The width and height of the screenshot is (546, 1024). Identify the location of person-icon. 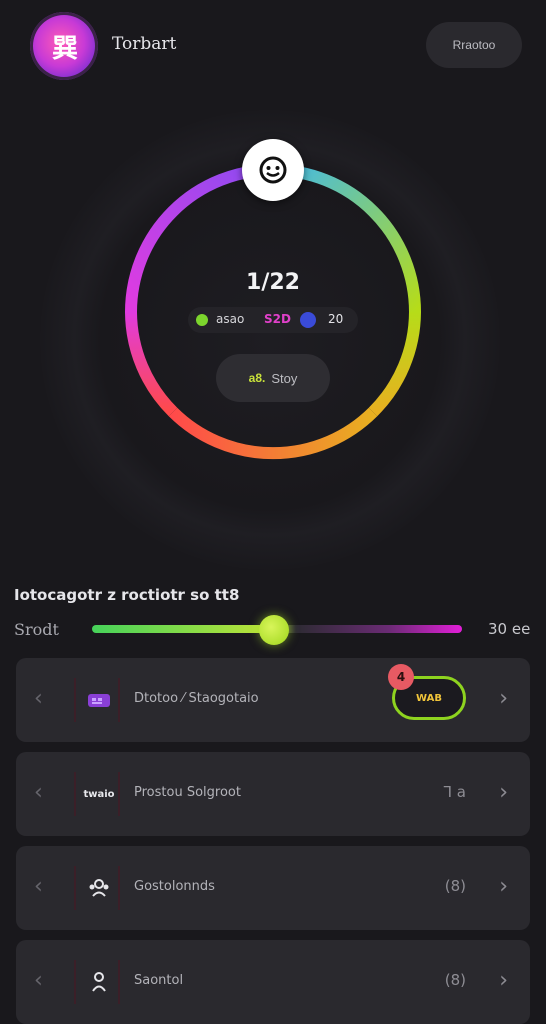
(99, 982).